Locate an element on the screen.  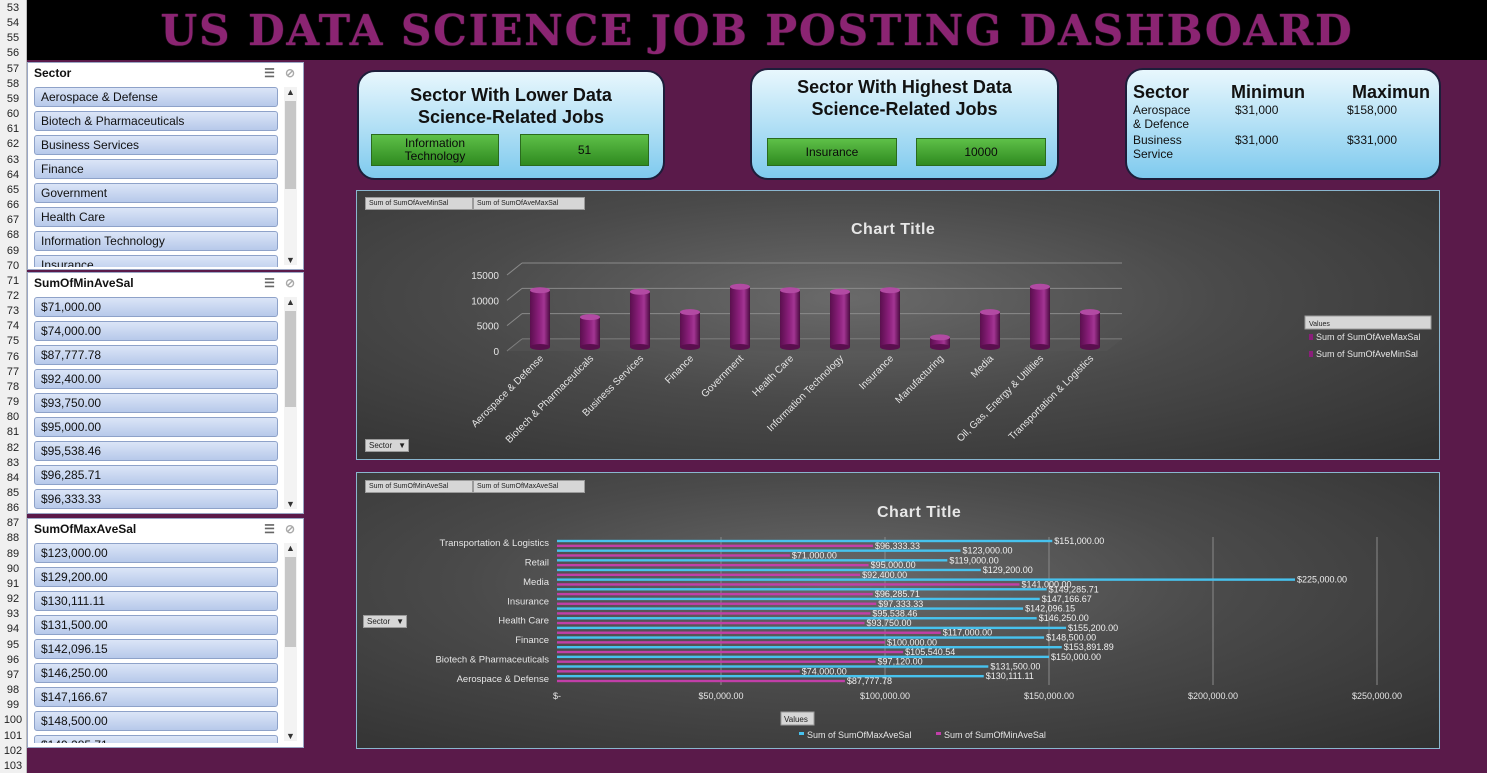
y-category-label: Biotech & Pharmaceuticals is located at coordinates (492, 660).